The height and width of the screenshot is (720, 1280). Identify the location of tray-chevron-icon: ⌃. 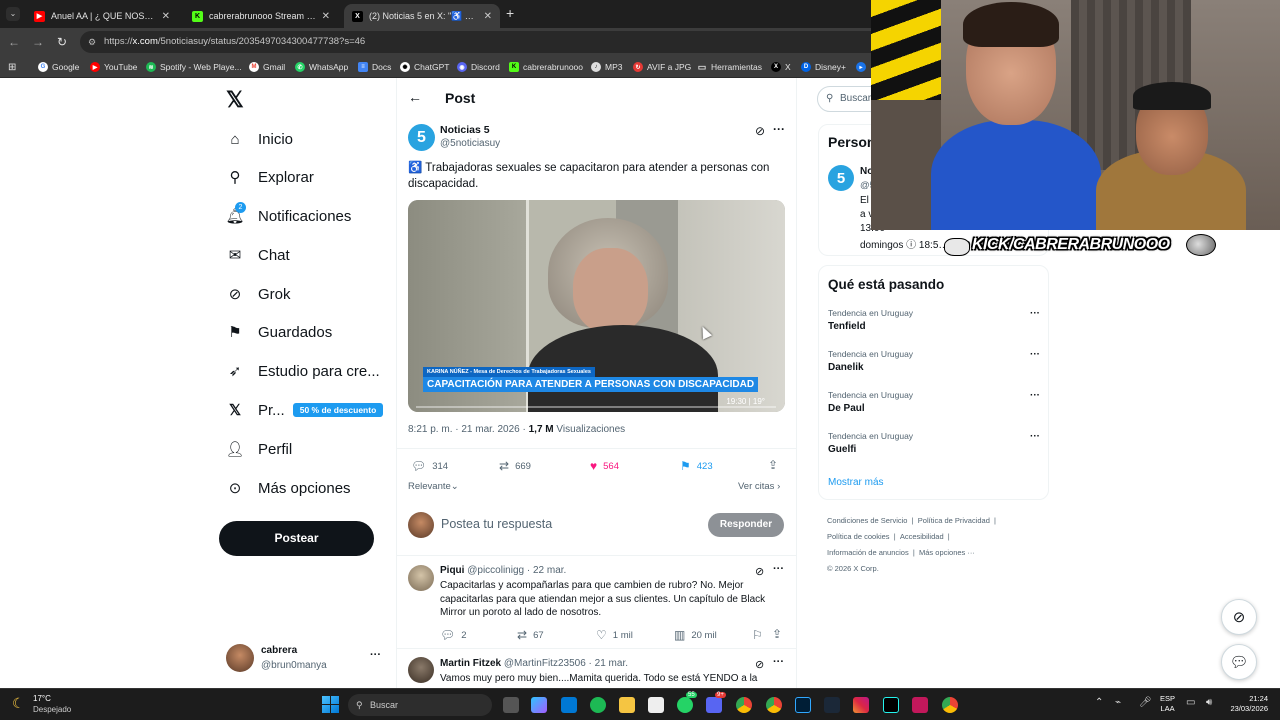
(1099, 702).